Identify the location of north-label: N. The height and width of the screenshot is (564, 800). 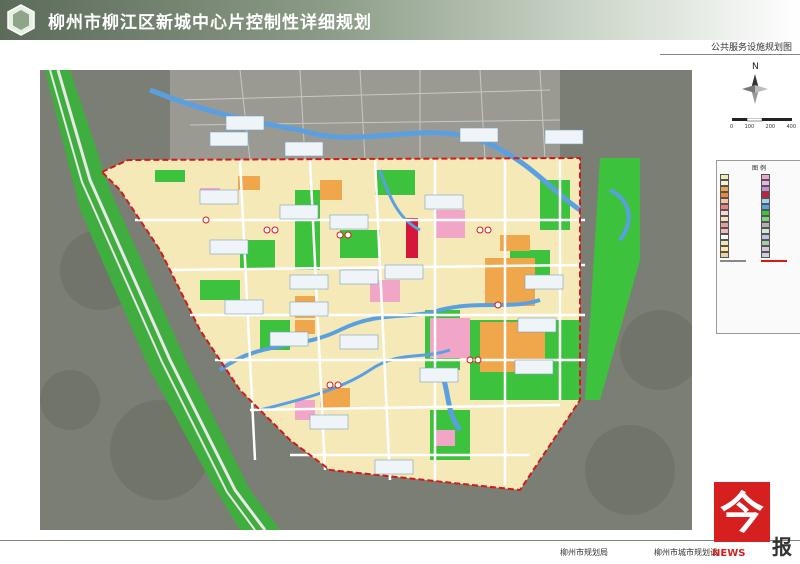
(755, 67).